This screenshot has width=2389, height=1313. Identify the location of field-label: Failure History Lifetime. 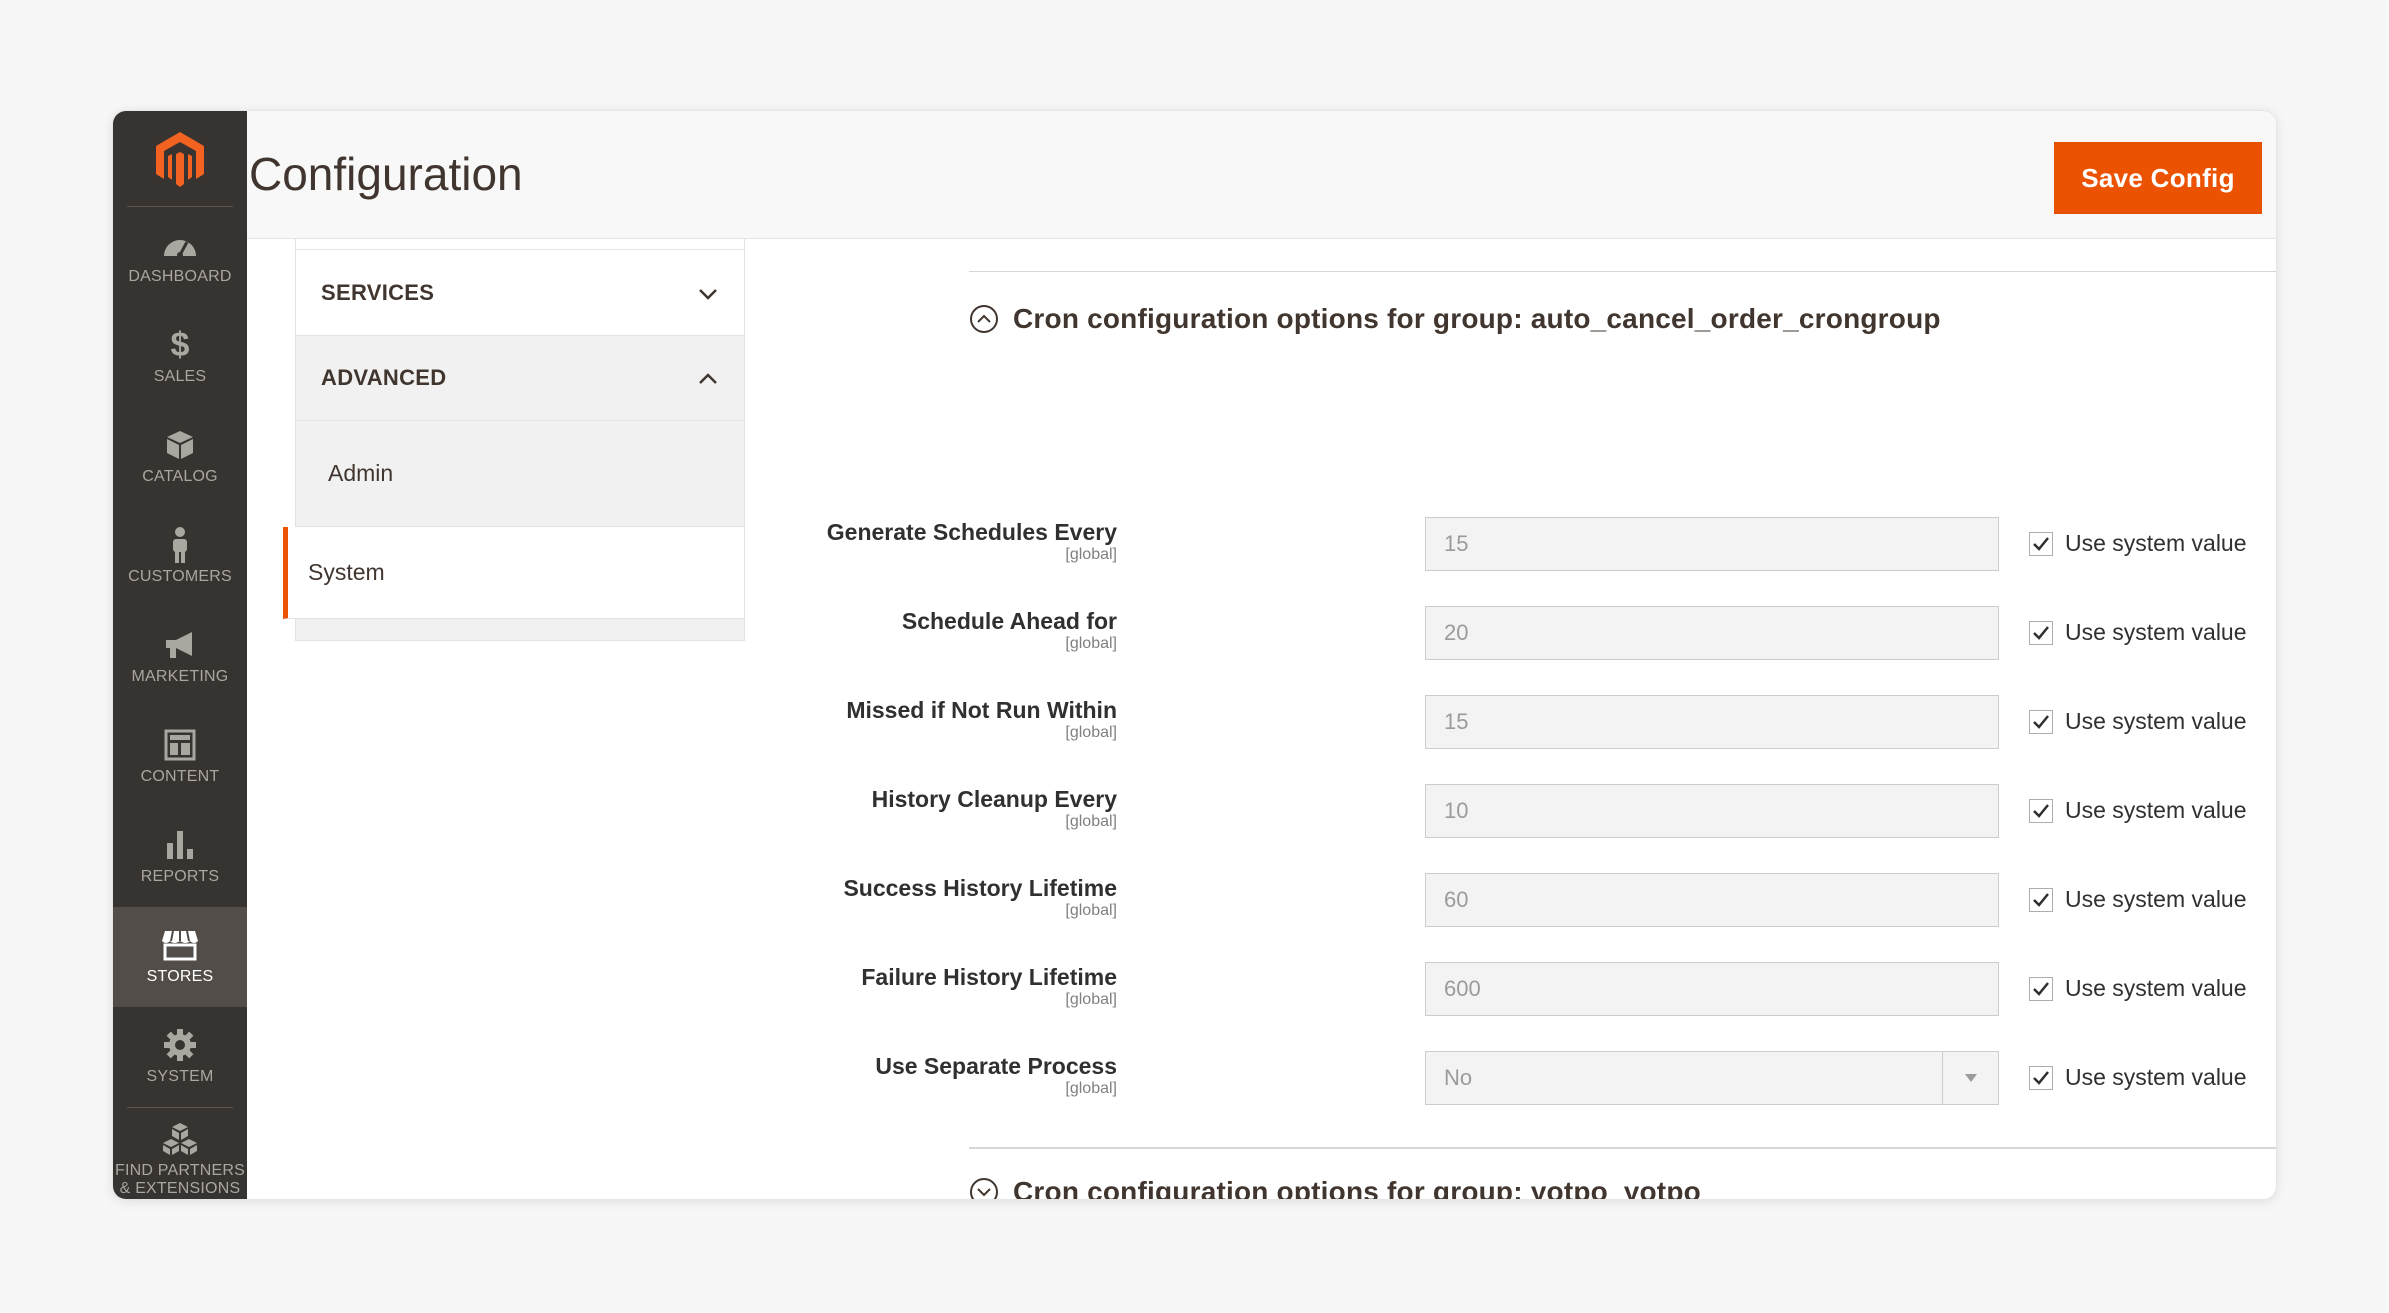
(989, 977).